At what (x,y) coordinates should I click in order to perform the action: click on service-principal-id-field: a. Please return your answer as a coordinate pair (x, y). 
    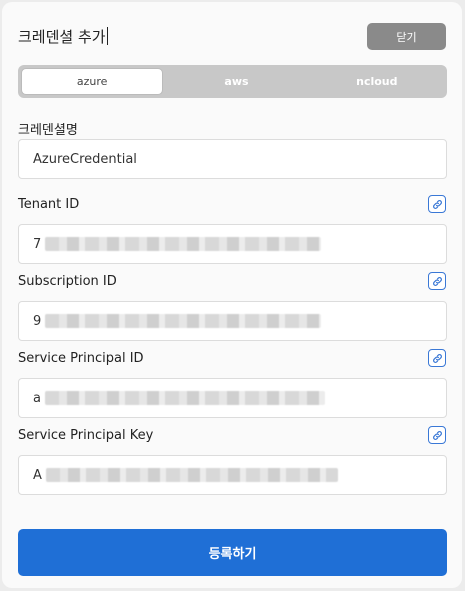
    Looking at the image, I should click on (232, 398).